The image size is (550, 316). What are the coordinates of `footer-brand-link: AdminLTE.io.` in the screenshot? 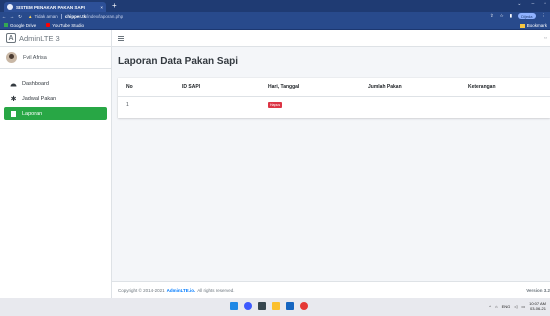 It's located at (181, 290).